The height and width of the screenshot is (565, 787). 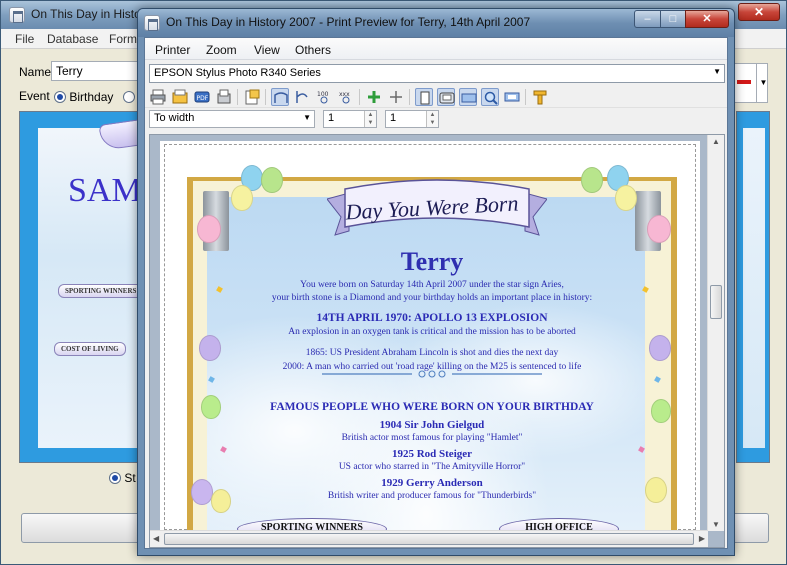 I want to click on zoom-in-icon, so click(x=374, y=97).